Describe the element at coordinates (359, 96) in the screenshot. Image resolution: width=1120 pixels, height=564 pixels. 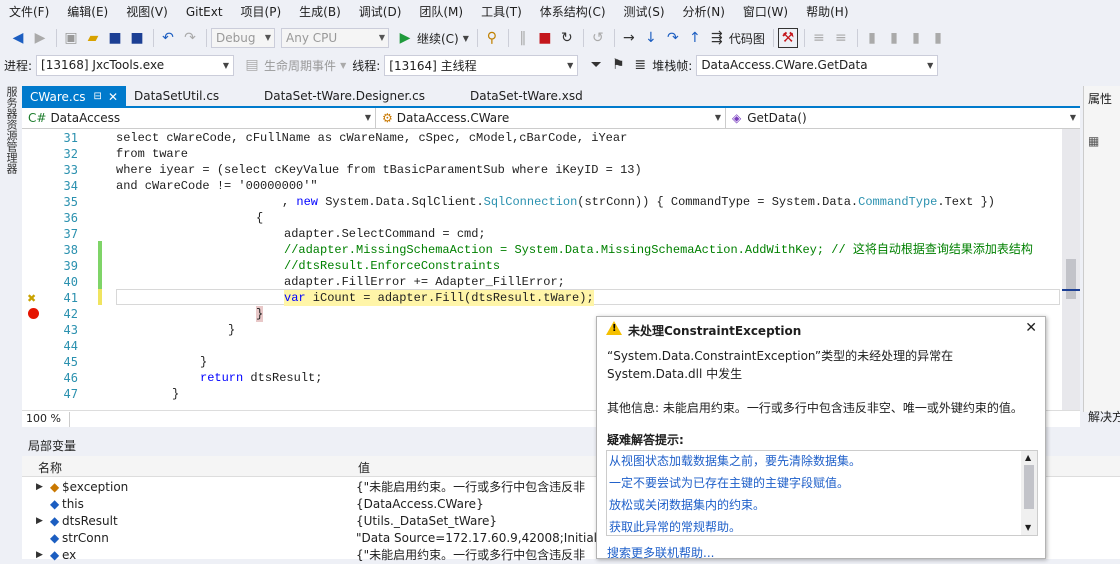
I see `tab-dataset-tware-designer-cs: DataSet-tWare.Designer.cs` at that location.